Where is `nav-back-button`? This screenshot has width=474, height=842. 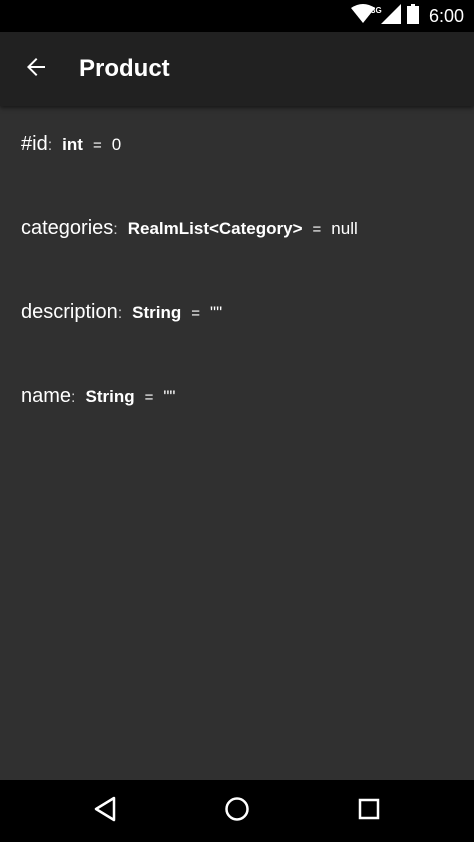 nav-back-button is located at coordinates (105, 811).